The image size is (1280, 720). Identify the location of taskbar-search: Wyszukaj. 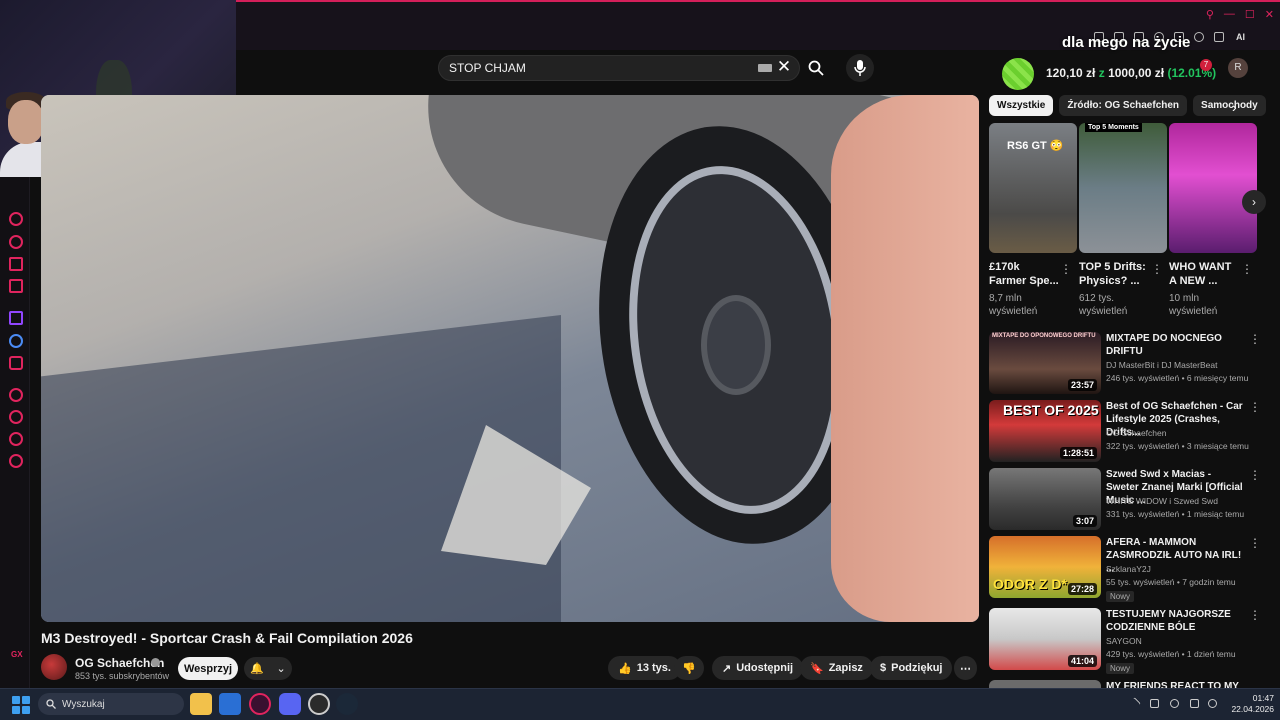
(111, 704).